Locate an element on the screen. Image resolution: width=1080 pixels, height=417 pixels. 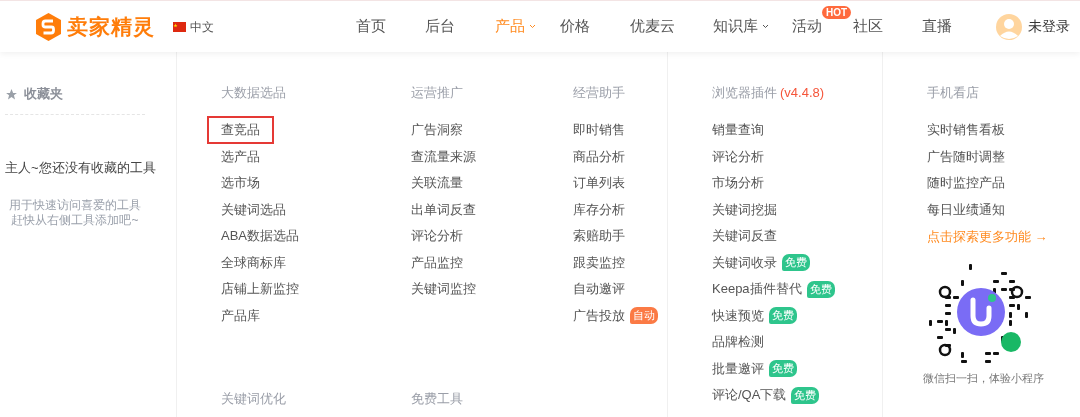
hot-badge: HOT is located at coordinates (837, 13).